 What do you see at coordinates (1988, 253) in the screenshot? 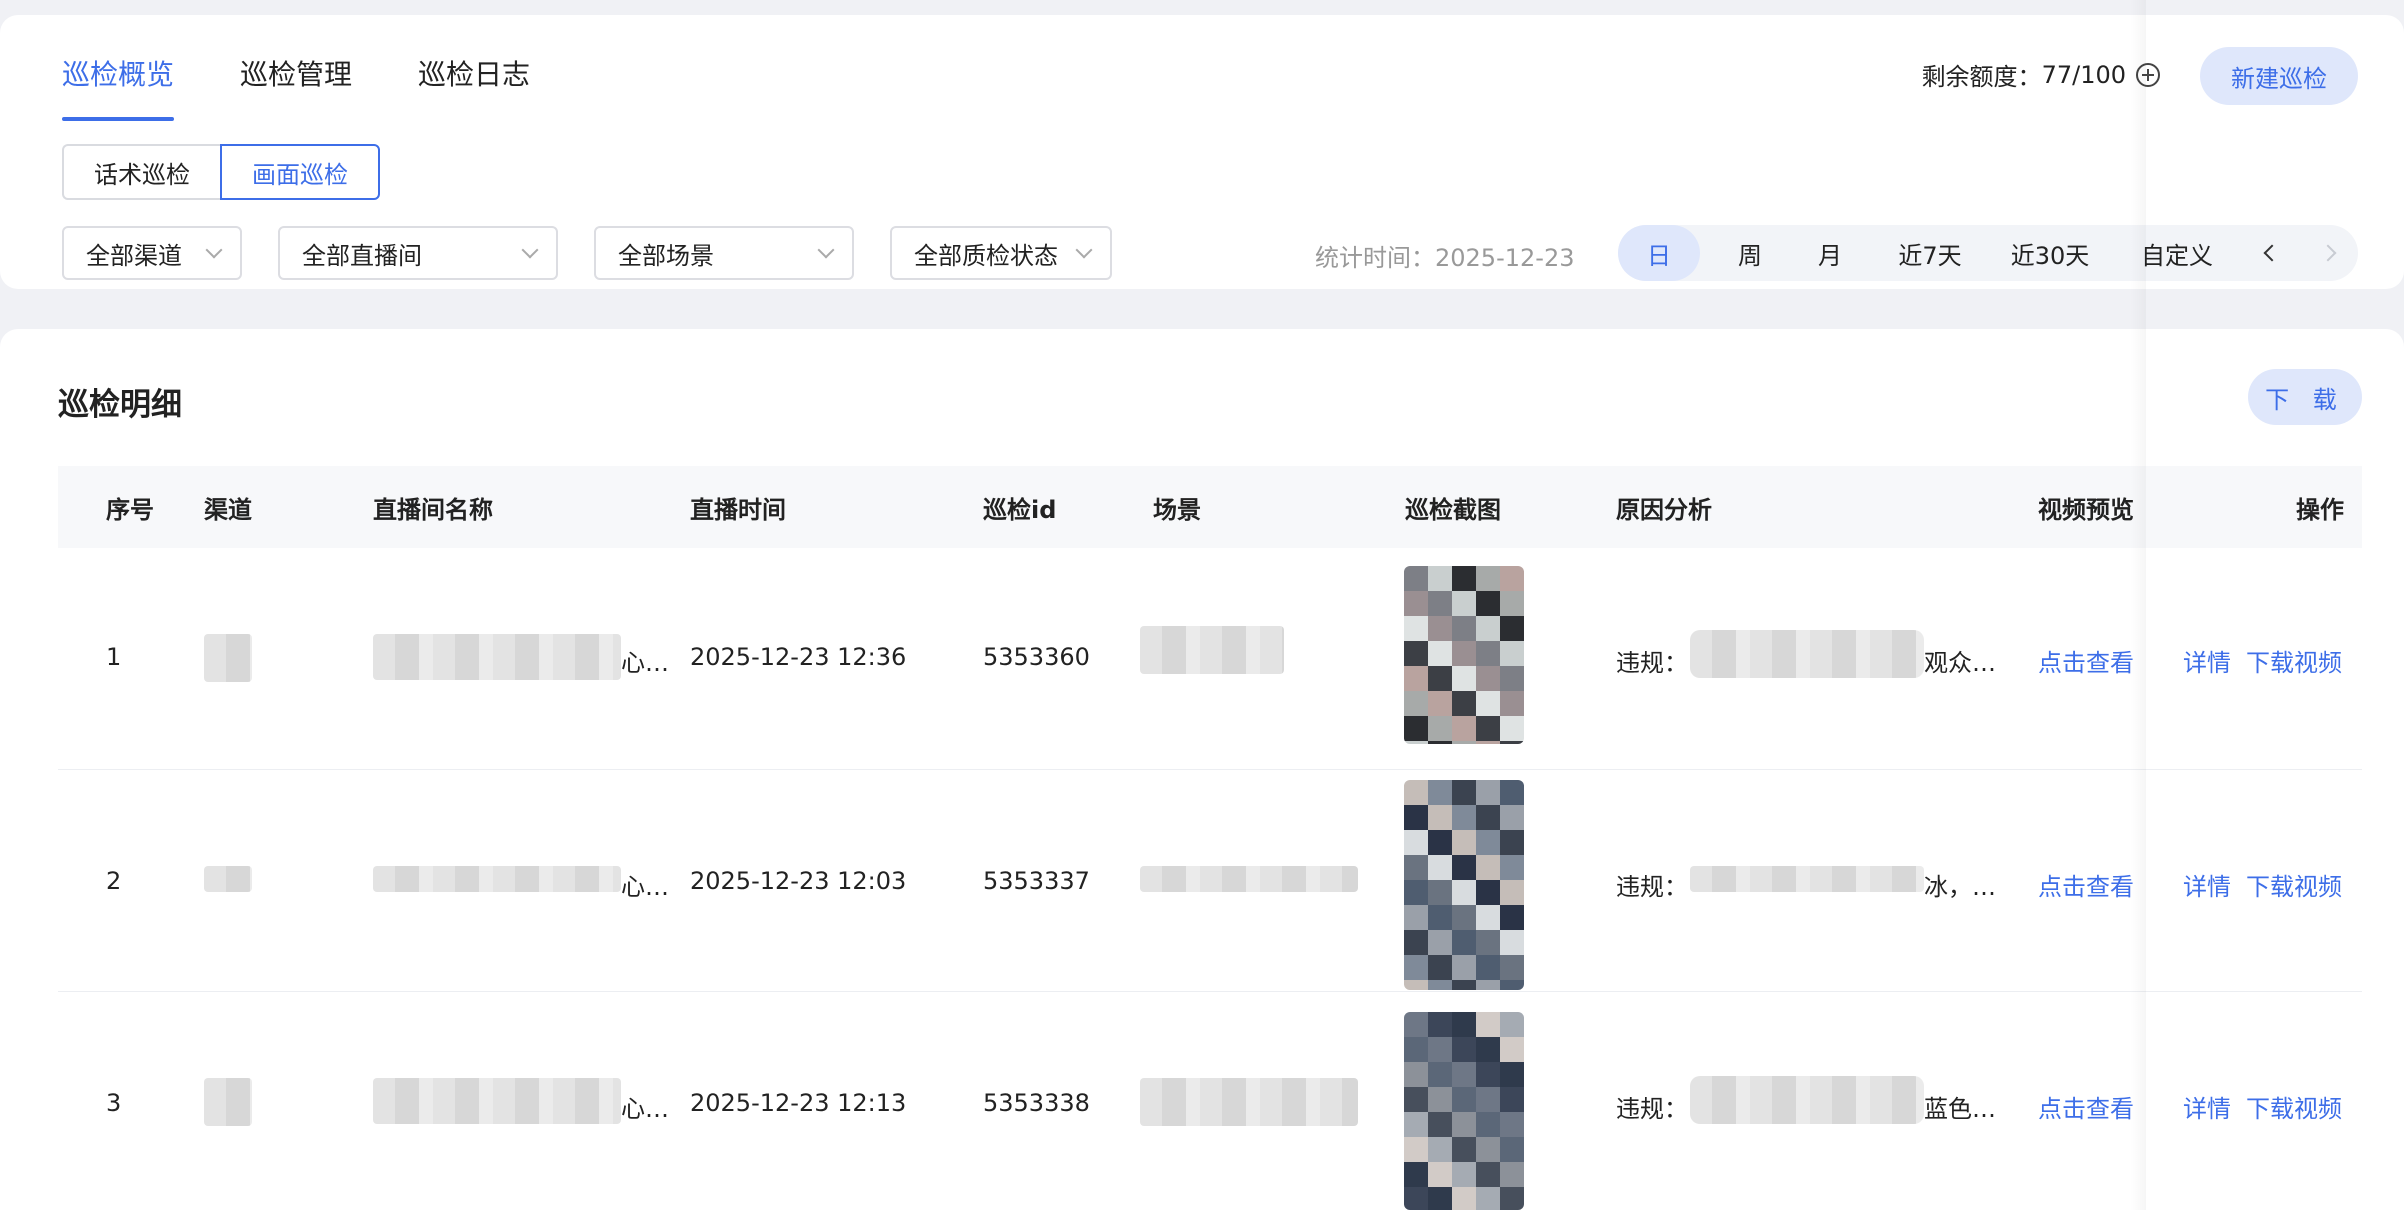
I see `date-range-selector: 日 周 月 近7天 近30天 自定义` at bounding box center [1988, 253].